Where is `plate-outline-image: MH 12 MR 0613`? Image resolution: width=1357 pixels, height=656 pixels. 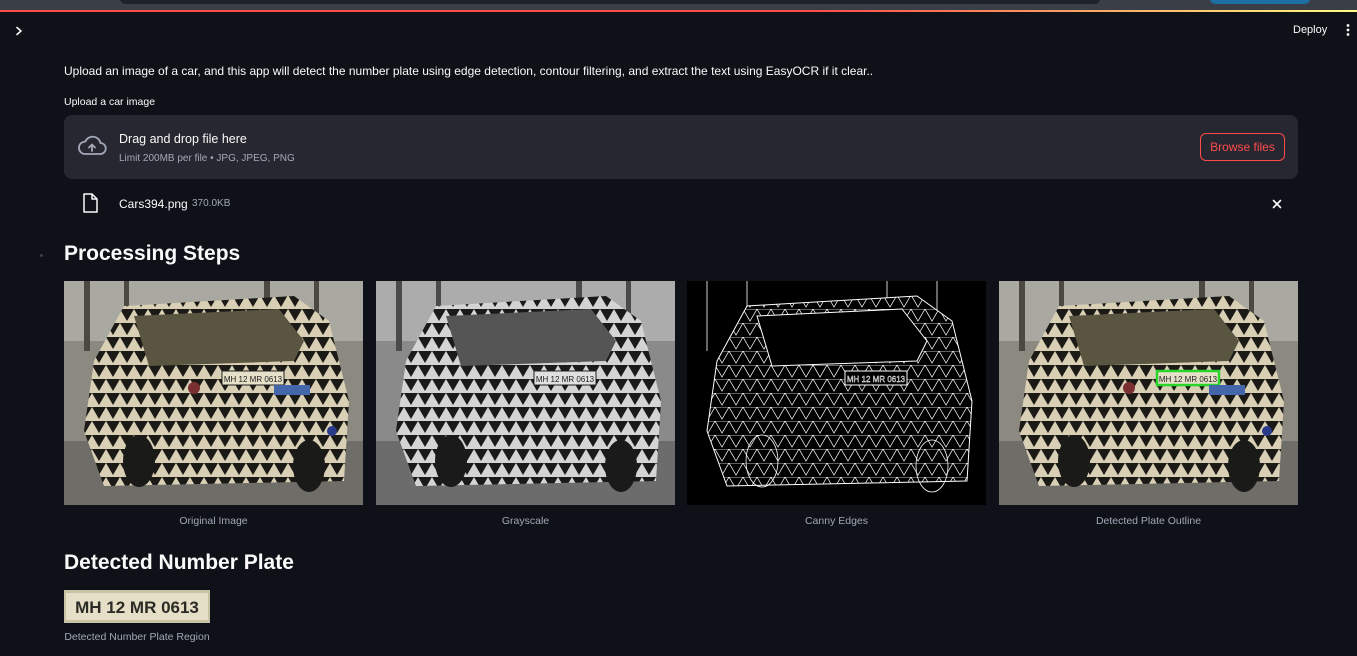
plate-outline-image: MH 12 MR 0613 is located at coordinates (1148, 393).